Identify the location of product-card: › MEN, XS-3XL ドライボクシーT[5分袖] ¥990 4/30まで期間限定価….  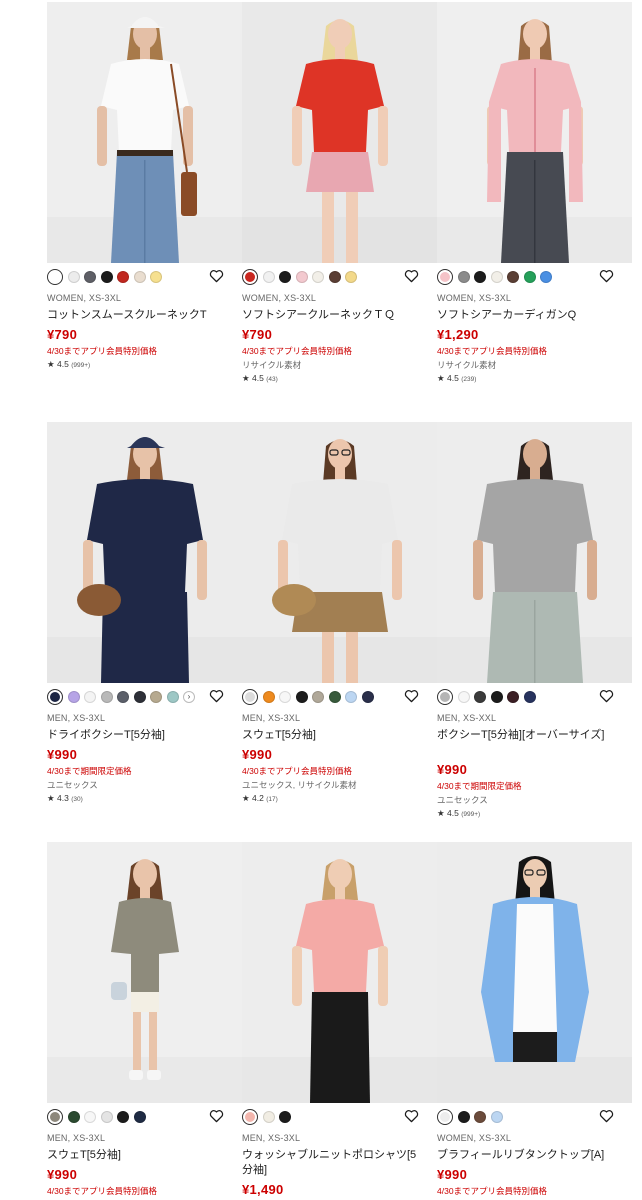
(144, 627).